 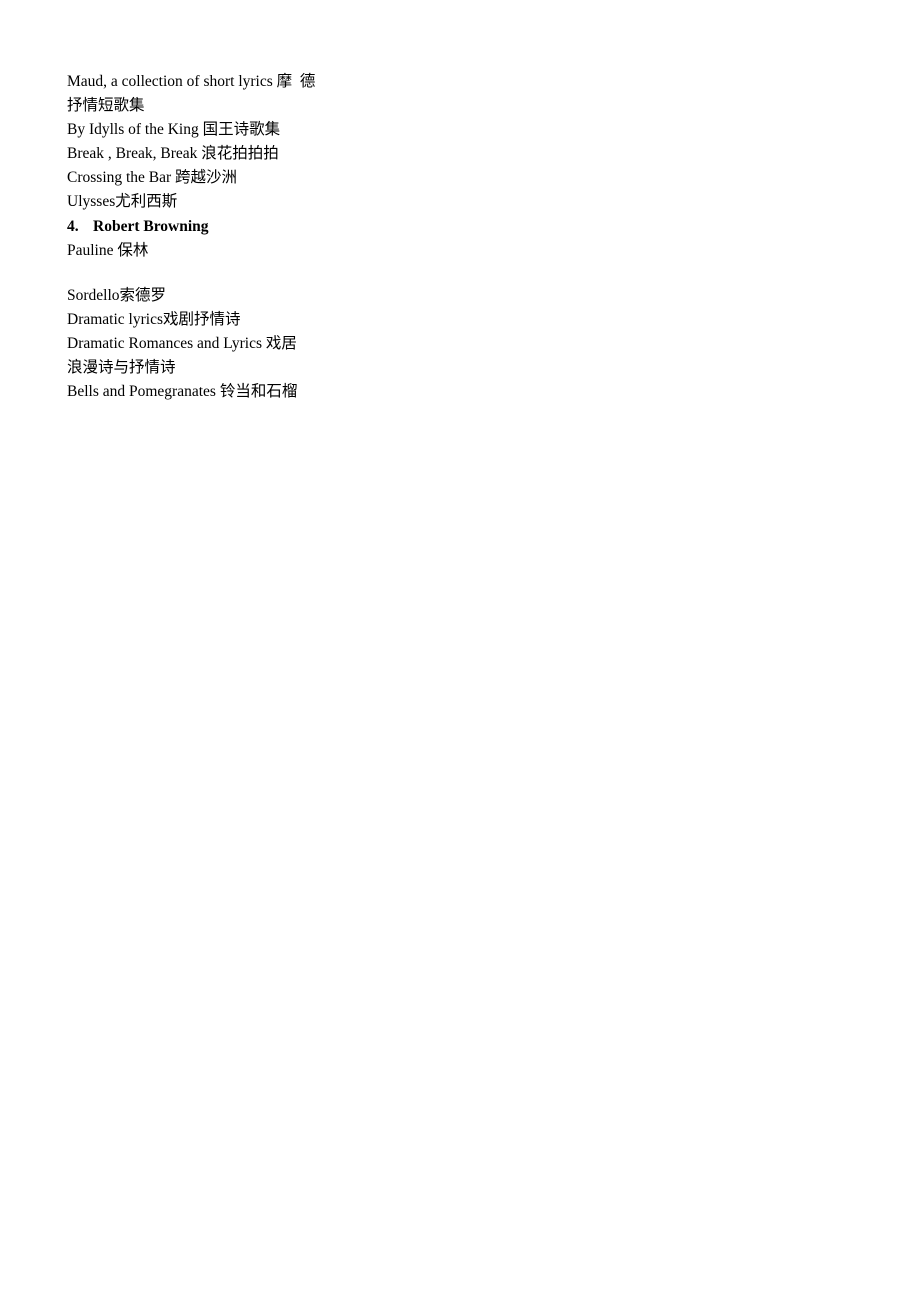 I want to click on section-heading-label: Robert Browning, so click(x=151, y=226).